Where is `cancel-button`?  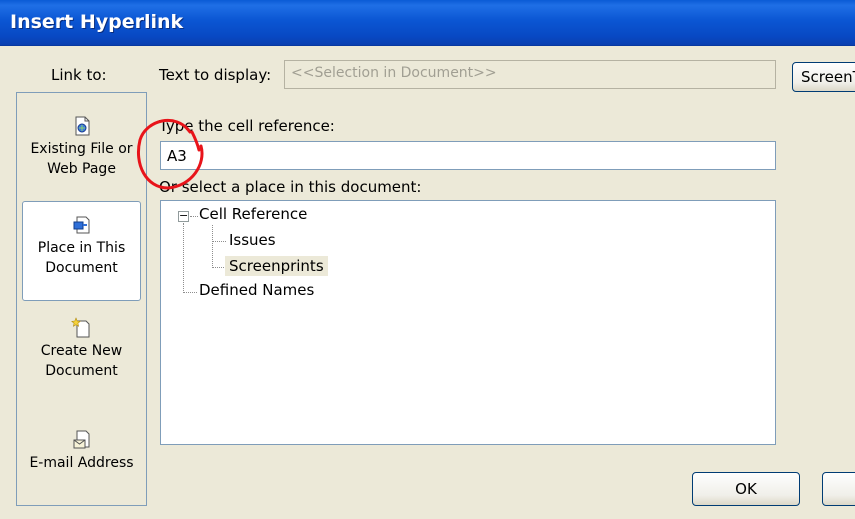 cancel-button is located at coordinates (838, 489).